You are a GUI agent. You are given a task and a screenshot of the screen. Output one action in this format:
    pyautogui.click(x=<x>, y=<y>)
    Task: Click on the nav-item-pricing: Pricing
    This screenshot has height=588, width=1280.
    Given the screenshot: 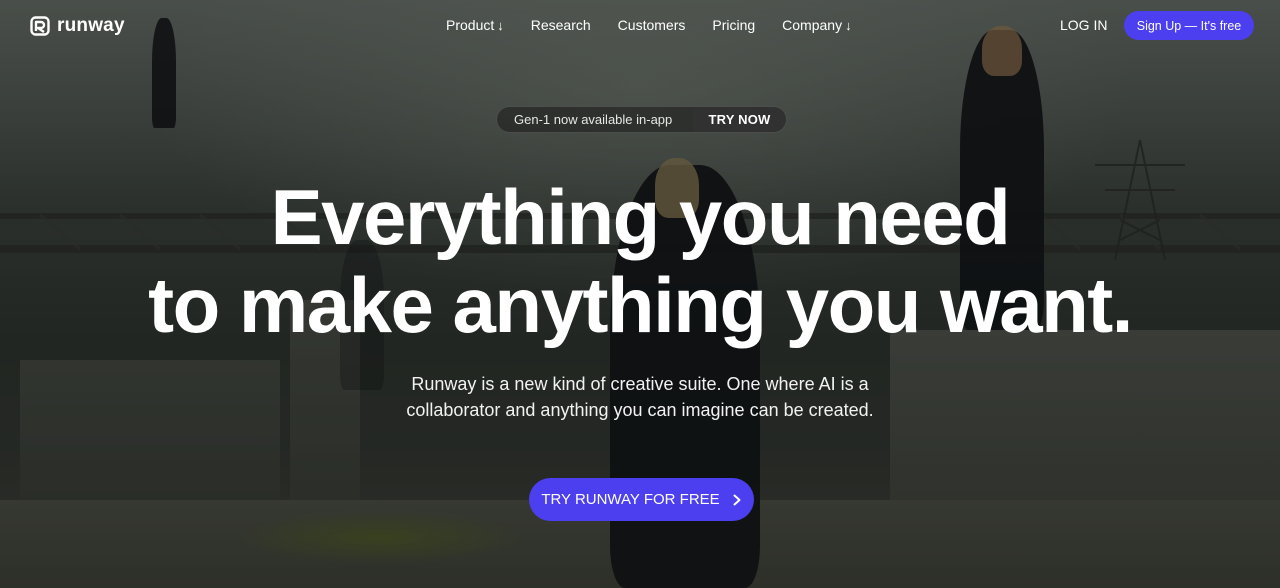 What is the action you would take?
    pyautogui.click(x=733, y=25)
    